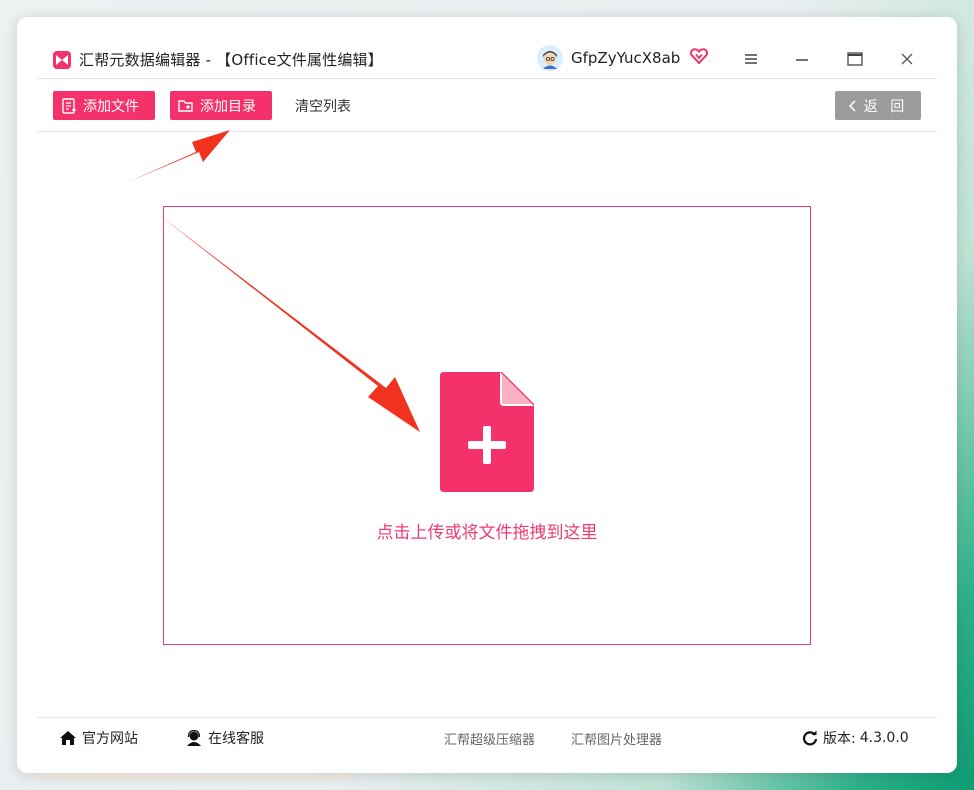 This screenshot has width=974, height=790. I want to click on image-processor-link: 汇帮图片处理器, so click(616, 738).